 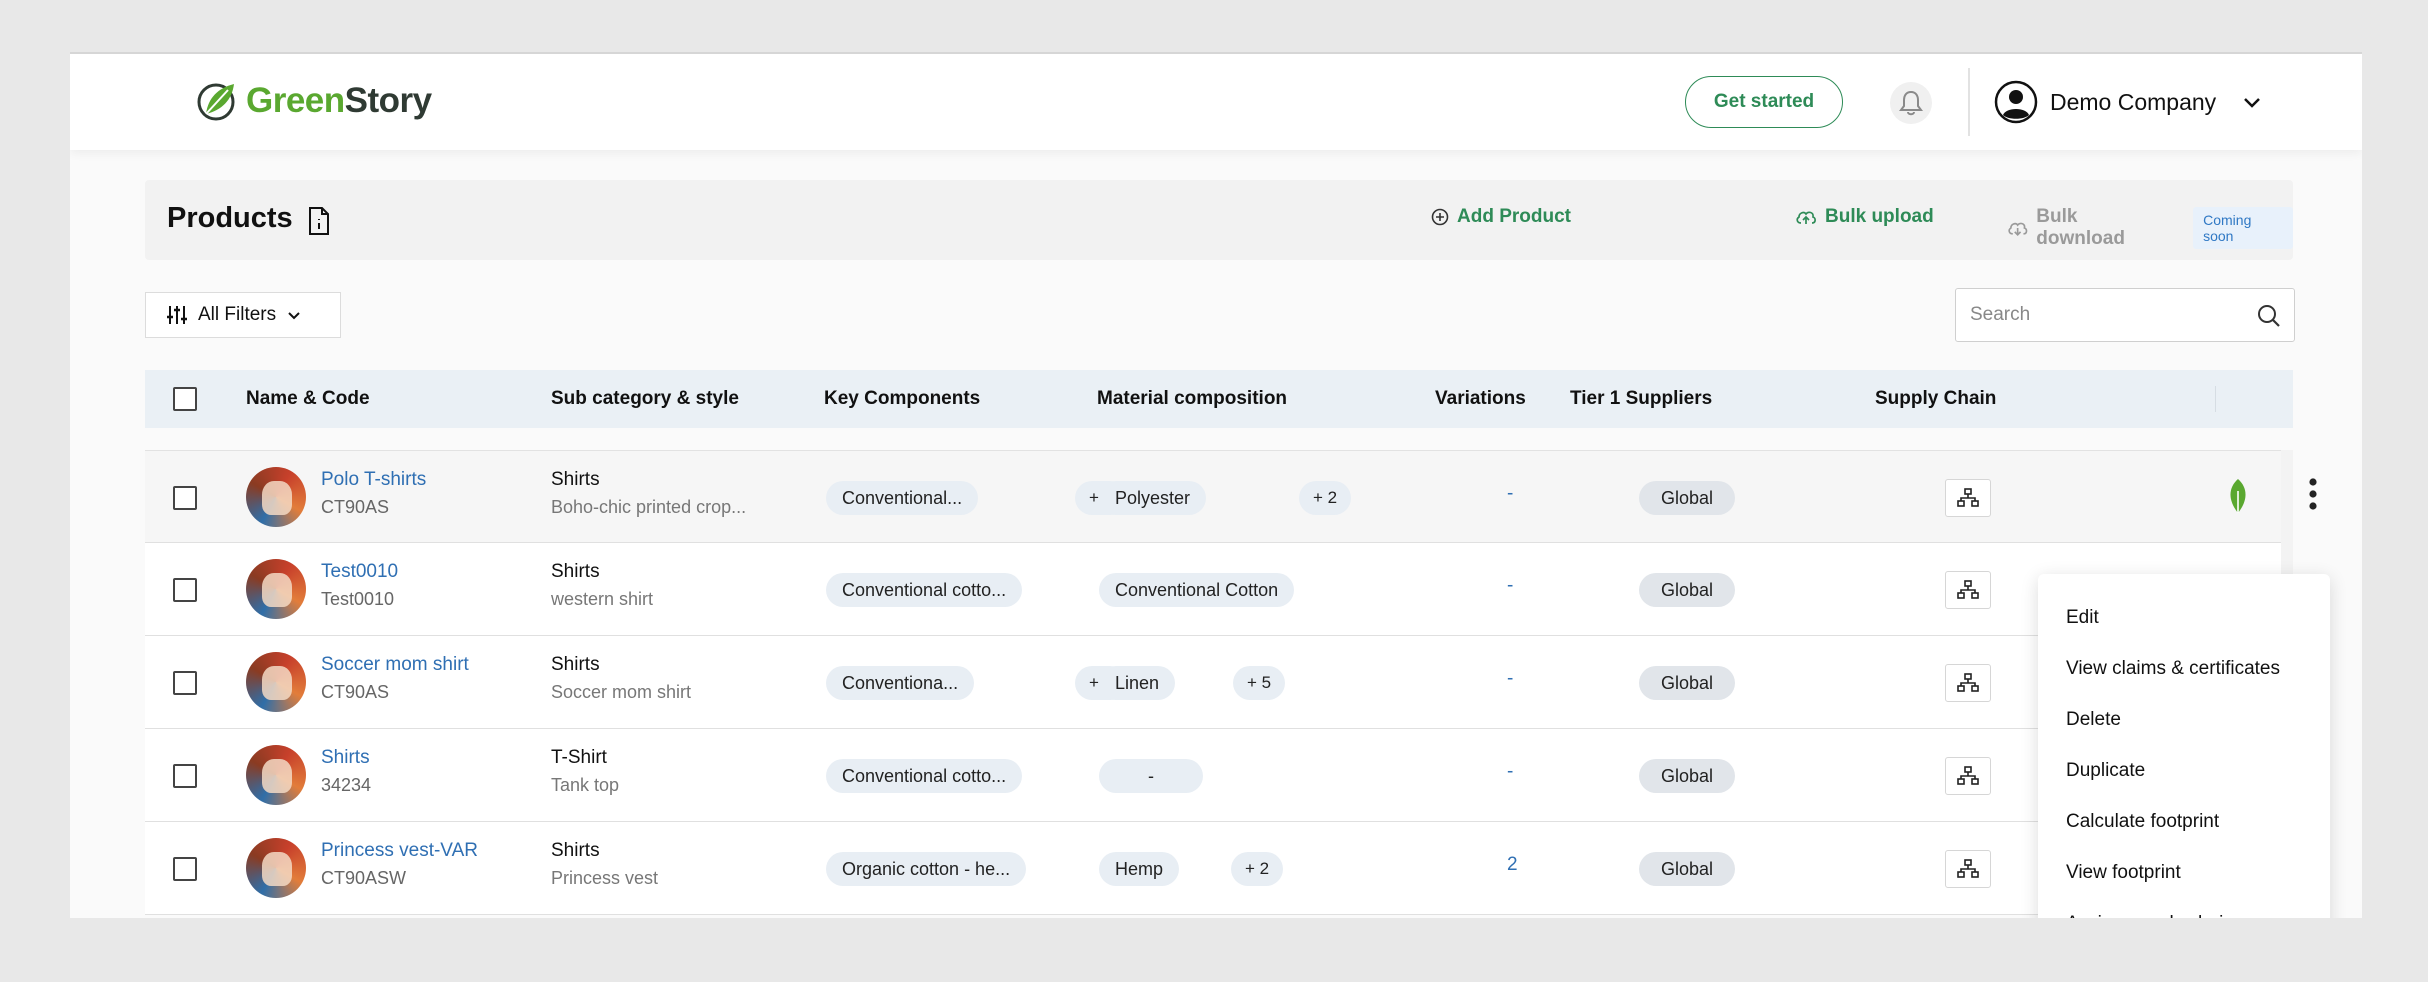 What do you see at coordinates (1197, 590) in the screenshot?
I see `material-tag: Conventional Cotton` at bounding box center [1197, 590].